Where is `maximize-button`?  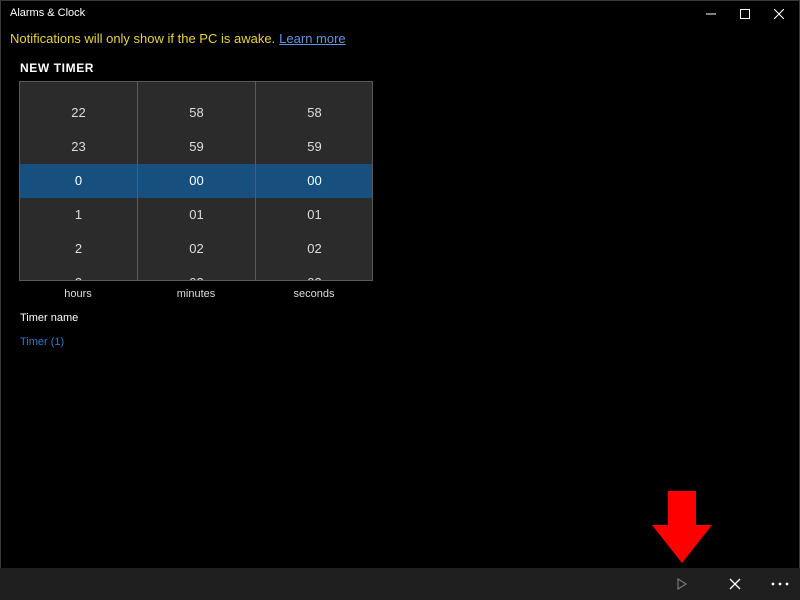
maximize-button is located at coordinates (745, 14).